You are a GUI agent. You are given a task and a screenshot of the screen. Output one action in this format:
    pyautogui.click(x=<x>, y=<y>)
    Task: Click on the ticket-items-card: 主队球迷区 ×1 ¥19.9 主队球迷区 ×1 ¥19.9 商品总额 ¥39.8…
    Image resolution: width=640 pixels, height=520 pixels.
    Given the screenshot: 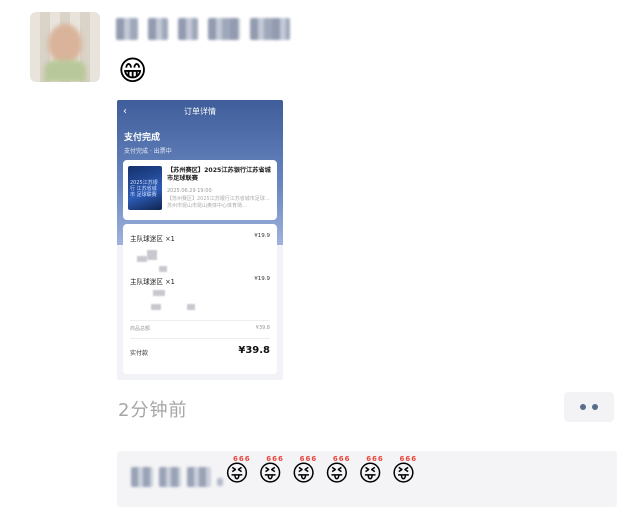 What is the action you would take?
    pyautogui.click(x=200, y=299)
    